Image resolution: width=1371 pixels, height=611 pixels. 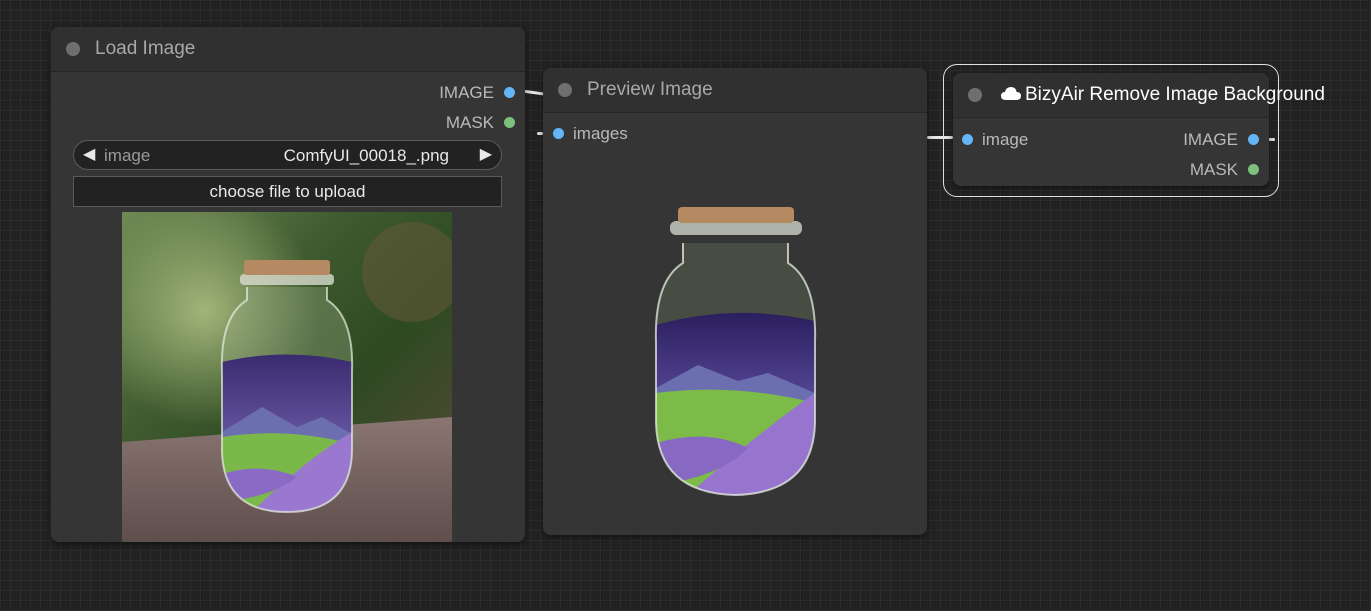 I want to click on input-label-images: images, so click(x=600, y=133).